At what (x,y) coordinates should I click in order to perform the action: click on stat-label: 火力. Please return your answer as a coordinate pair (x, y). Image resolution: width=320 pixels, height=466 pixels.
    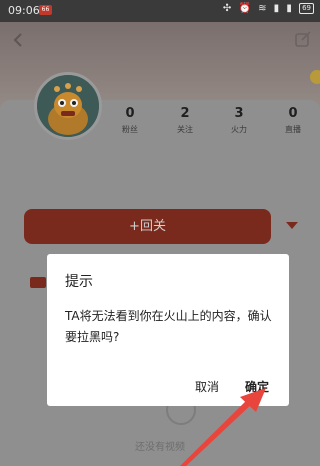
    Looking at the image, I should click on (239, 129).